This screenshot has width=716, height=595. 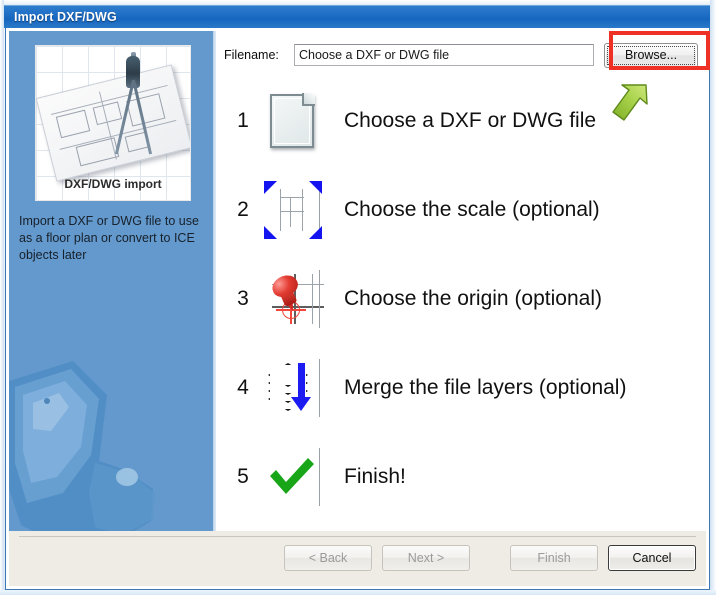 What do you see at coordinates (293, 121) in the screenshot?
I see `document-icon` at bounding box center [293, 121].